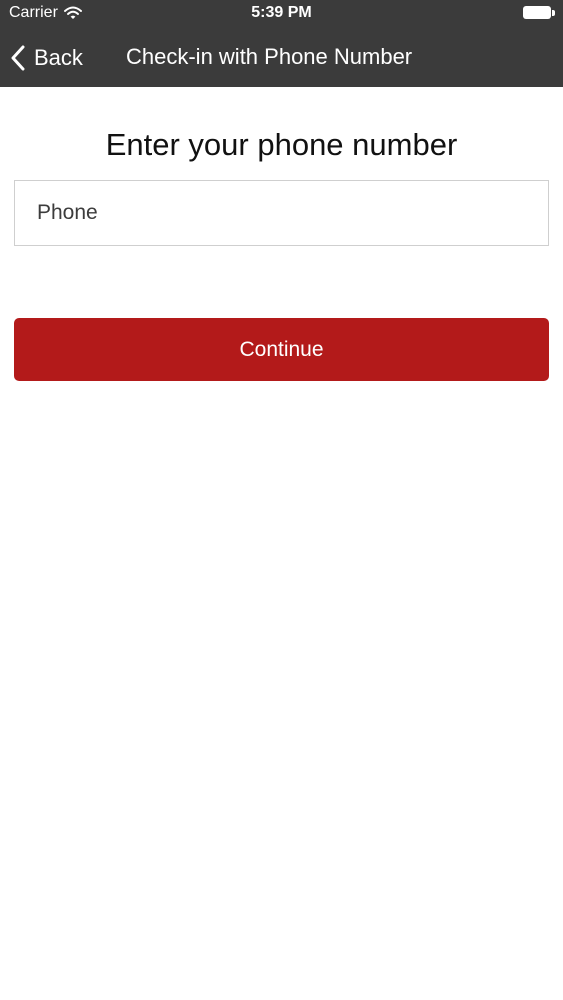 The height and width of the screenshot is (1000, 563). What do you see at coordinates (18, 58) in the screenshot?
I see `chevron-left-icon` at bounding box center [18, 58].